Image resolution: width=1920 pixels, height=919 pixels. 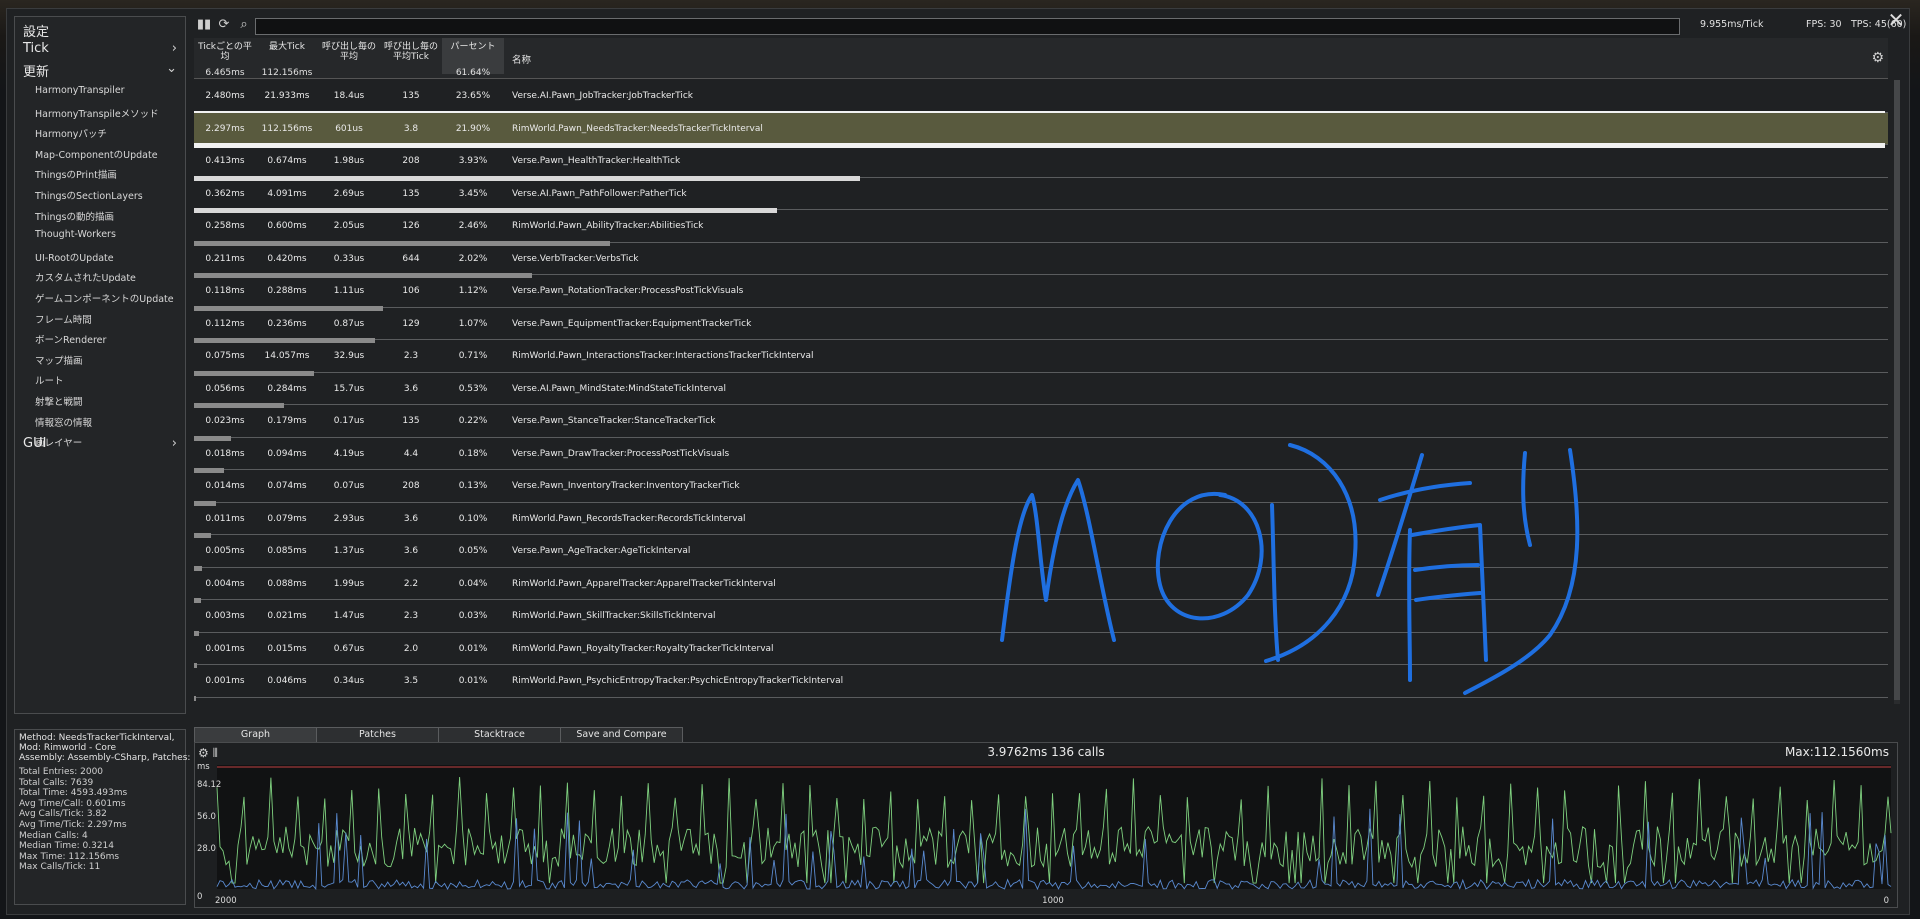 I want to click on sidebar-update: 更新 ⌄, so click(x=100, y=70).